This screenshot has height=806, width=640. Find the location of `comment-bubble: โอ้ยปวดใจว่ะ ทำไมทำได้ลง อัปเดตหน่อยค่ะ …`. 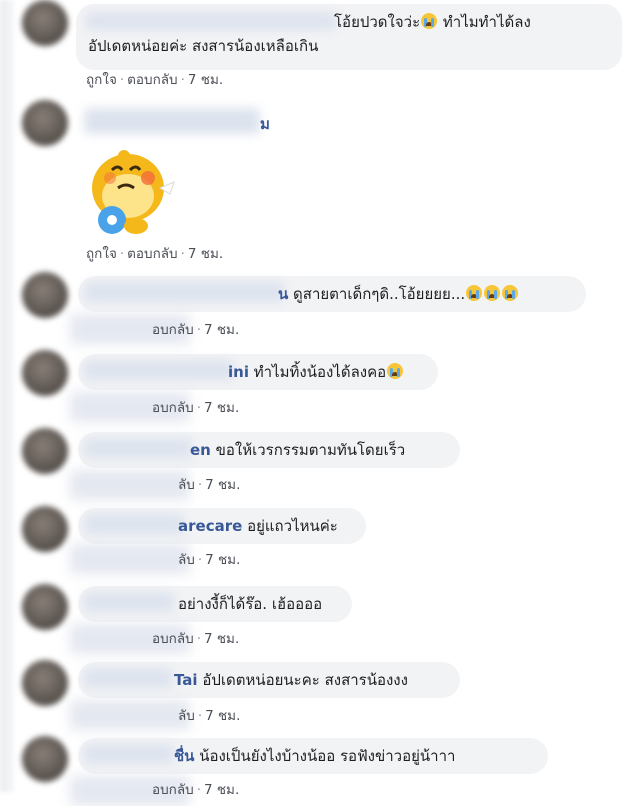

comment-bubble: โอ้ยปวดใจว่ะ ทำไมทำได้ลง อัปเดตหน่อยค่ะ … is located at coordinates (349, 37).